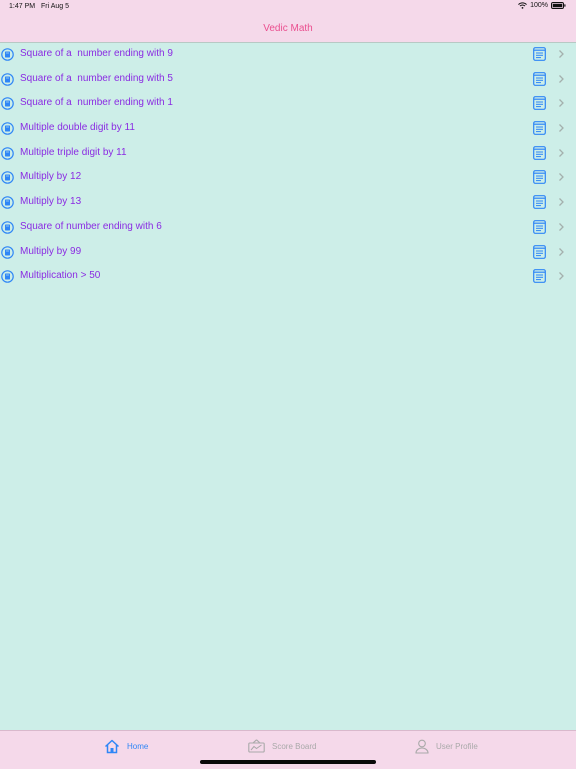 This screenshot has width=576, height=769. What do you see at coordinates (96, 78) in the screenshot?
I see `list-item-label: Square of a number ending with 5` at bounding box center [96, 78].